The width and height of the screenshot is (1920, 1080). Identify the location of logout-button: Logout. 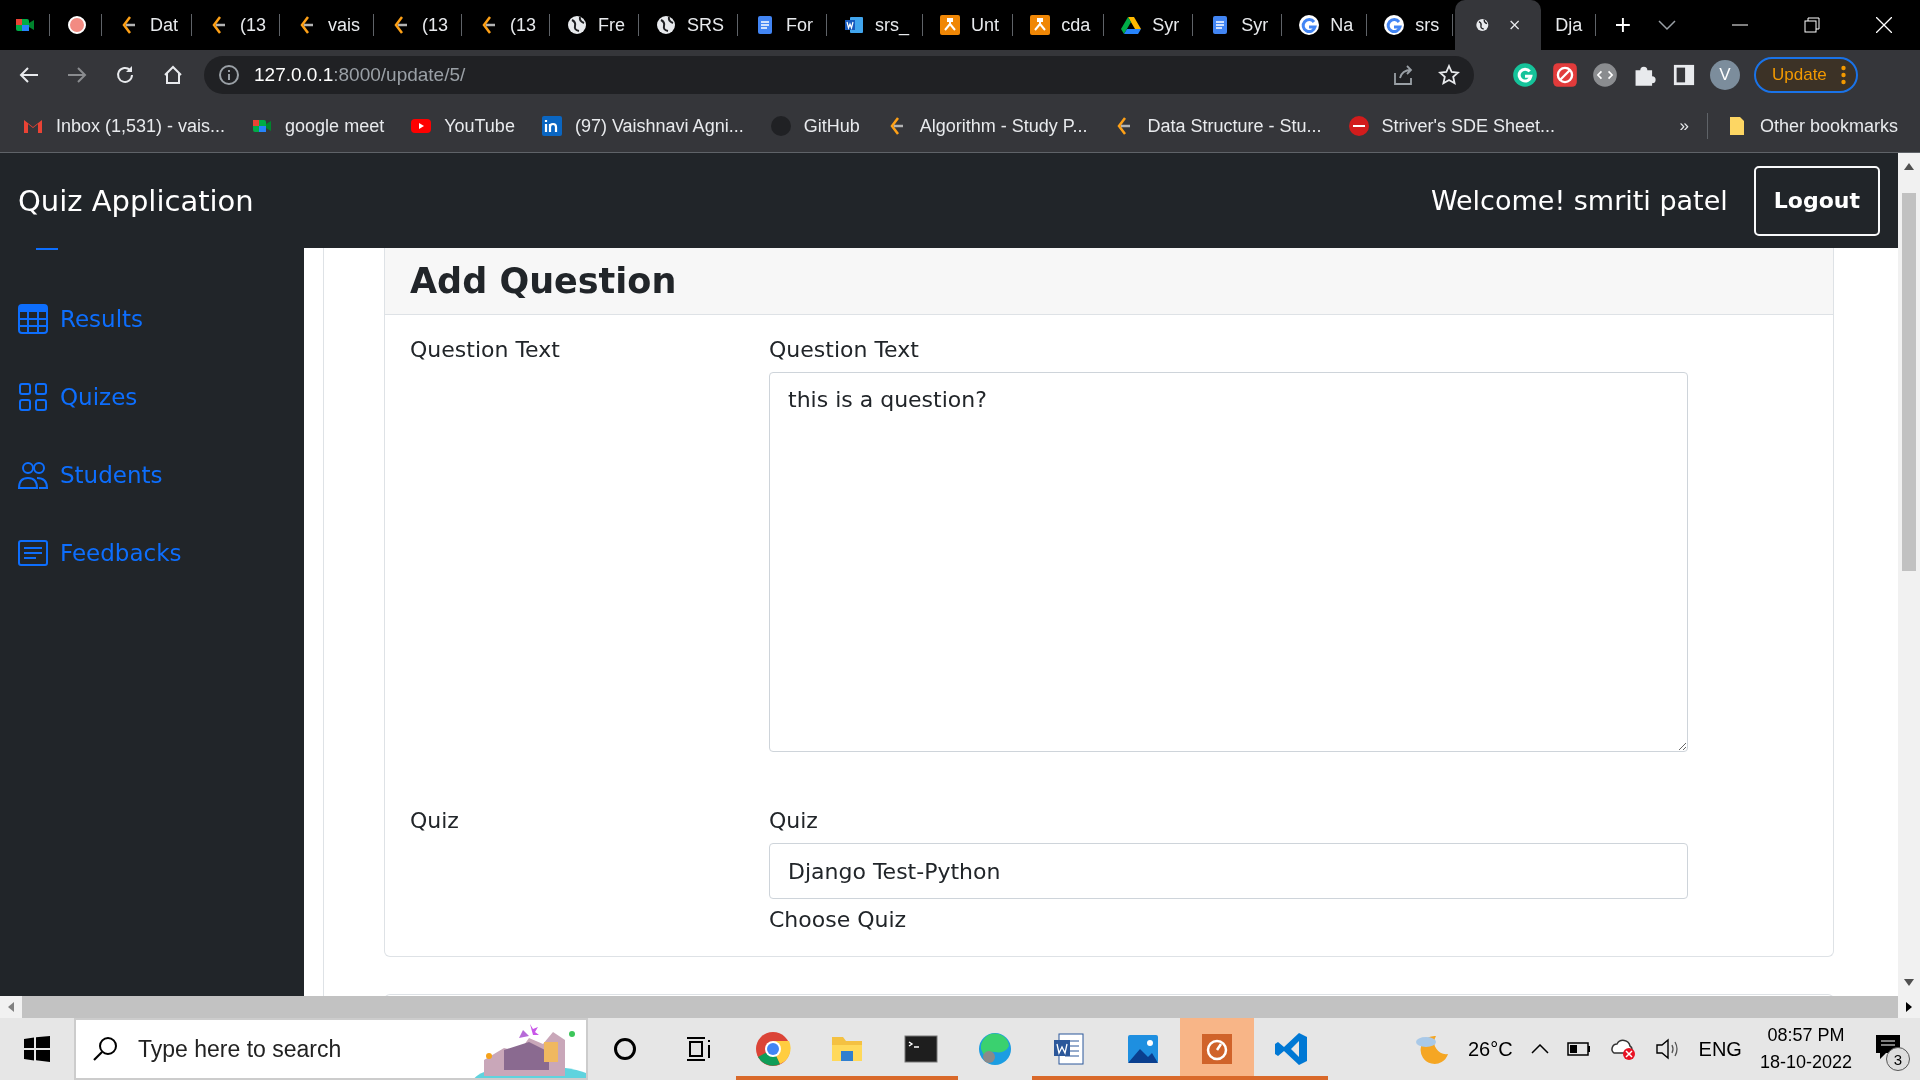
(1816, 200).